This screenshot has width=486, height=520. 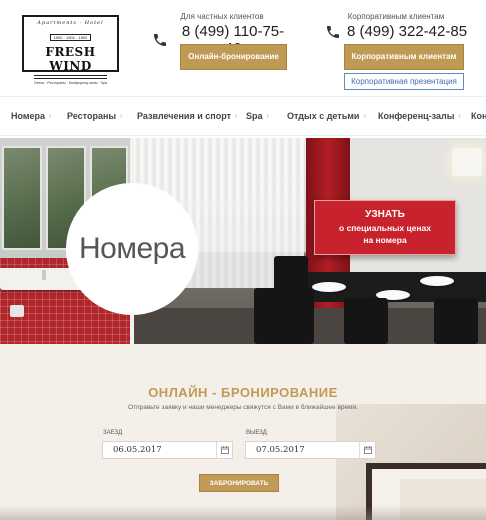 I want to click on promo-line3: на номера, so click(x=385, y=240).